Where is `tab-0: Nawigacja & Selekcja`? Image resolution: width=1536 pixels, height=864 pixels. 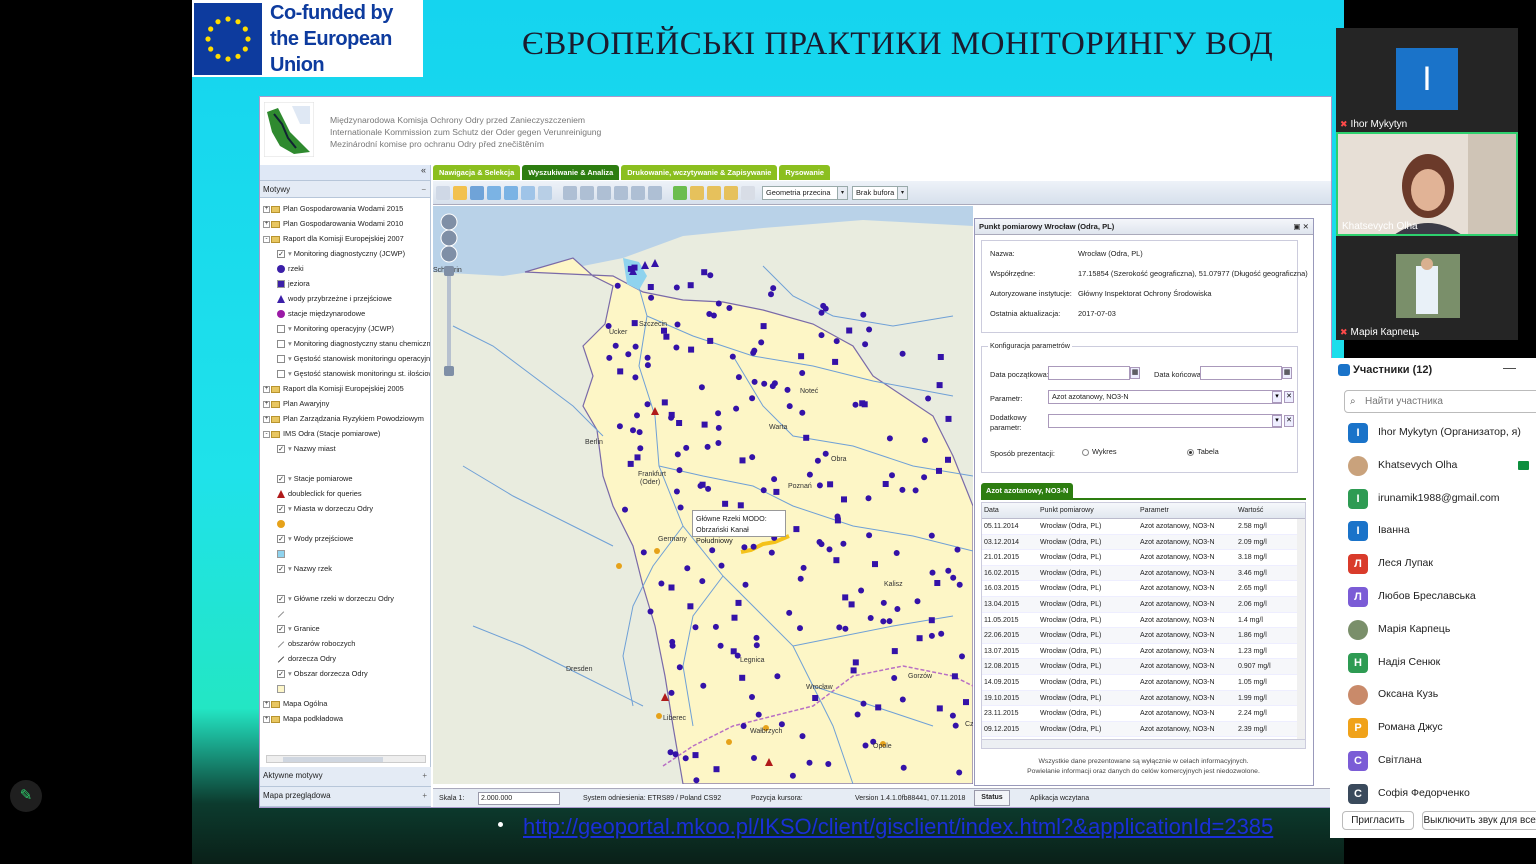 tab-0: Nawigacja & Selekcja is located at coordinates (477, 172).